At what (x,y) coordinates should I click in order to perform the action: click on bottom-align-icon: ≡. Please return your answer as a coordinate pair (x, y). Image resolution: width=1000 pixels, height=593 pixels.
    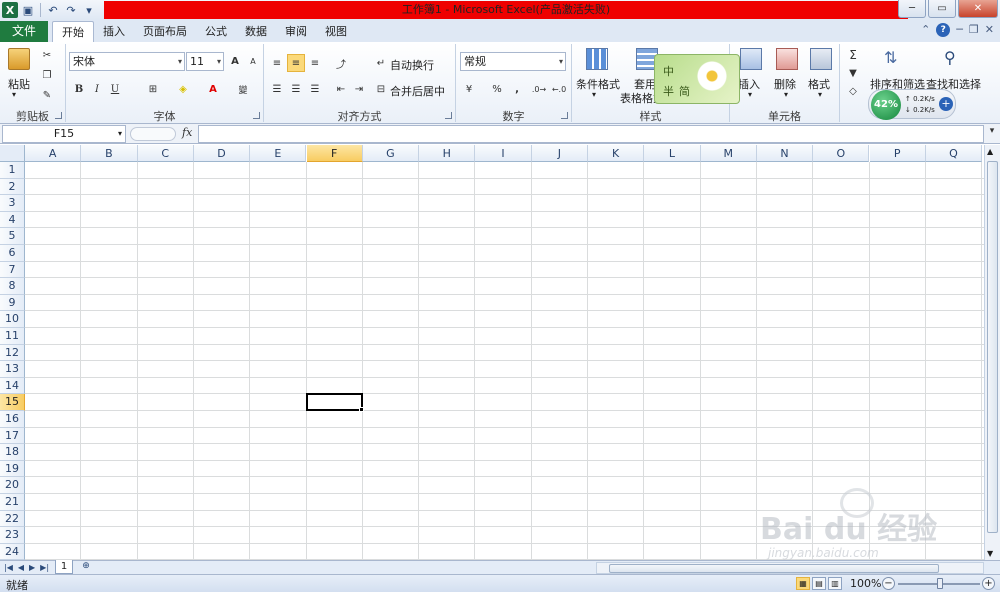
    Looking at the image, I should click on (315, 63).